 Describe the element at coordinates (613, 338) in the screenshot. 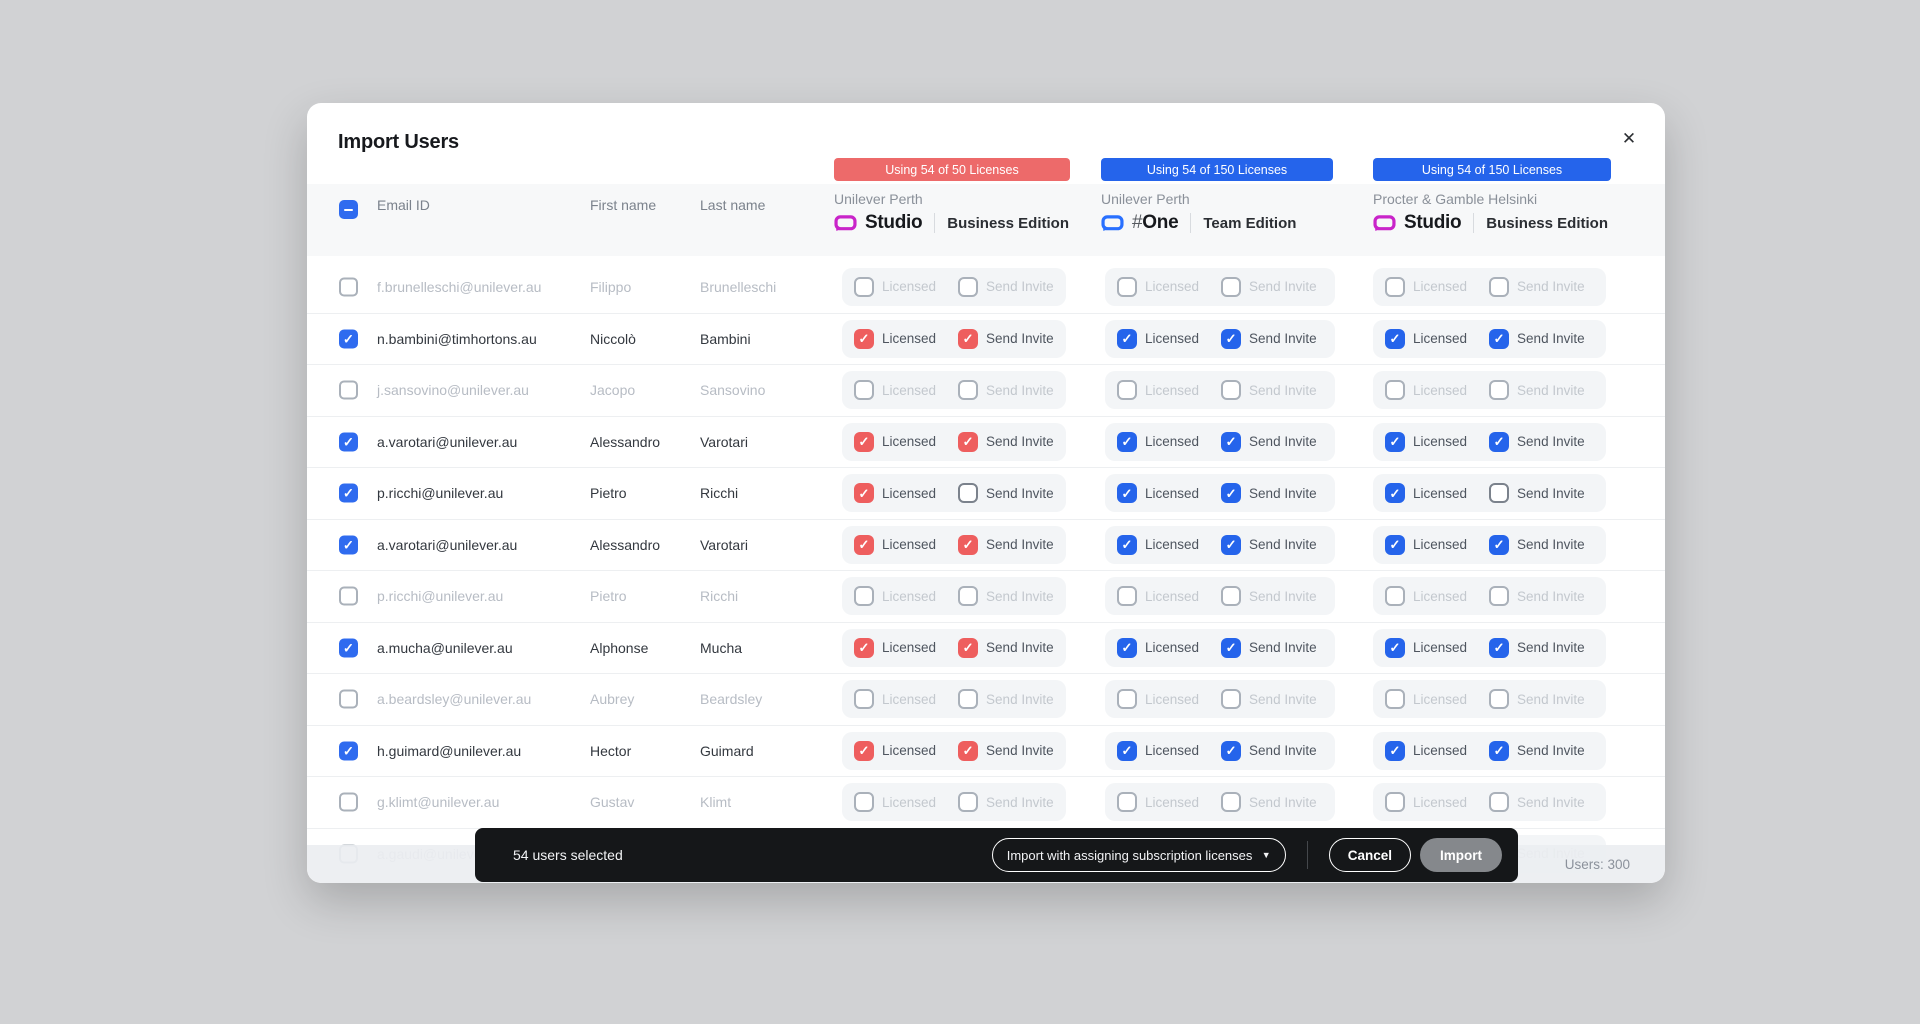

I see `user-first-name: Niccolò` at that location.